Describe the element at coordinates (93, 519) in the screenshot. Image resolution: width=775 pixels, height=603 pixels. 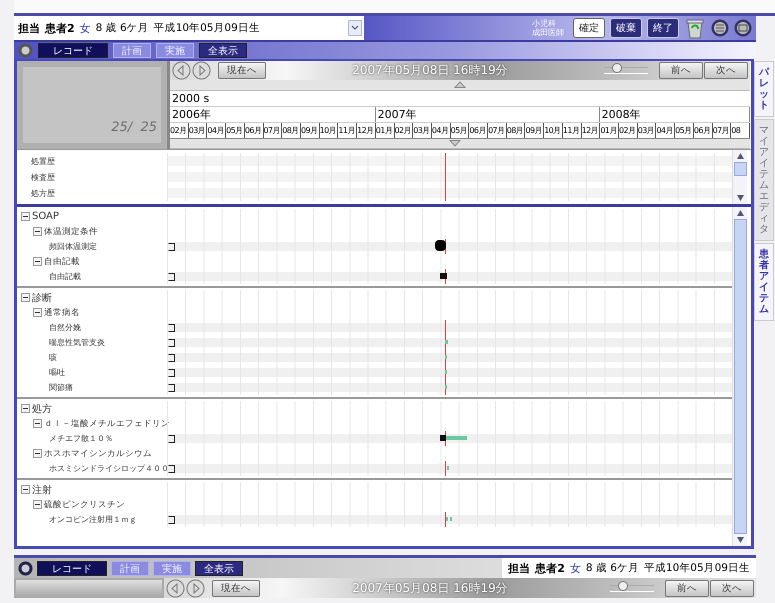
I see `item-label: オンコビン注射用１ｍｇ` at that location.